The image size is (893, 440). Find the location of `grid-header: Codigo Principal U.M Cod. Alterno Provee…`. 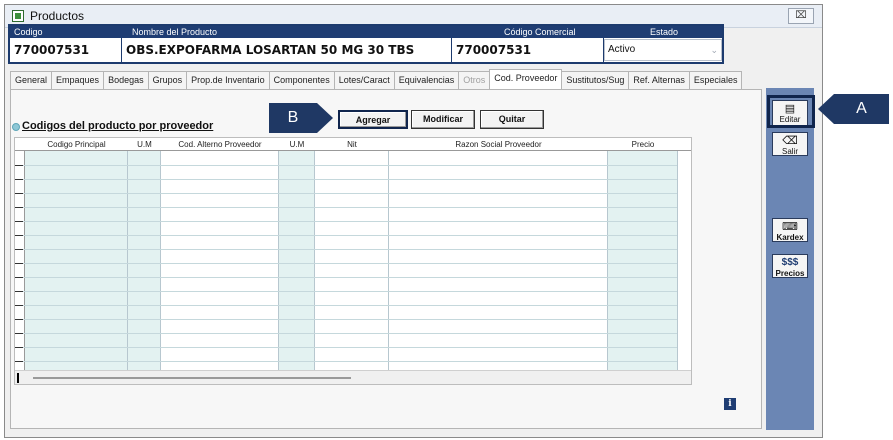

grid-header: Codigo Principal U.M Cod. Alterno Provee… is located at coordinates (353, 144).